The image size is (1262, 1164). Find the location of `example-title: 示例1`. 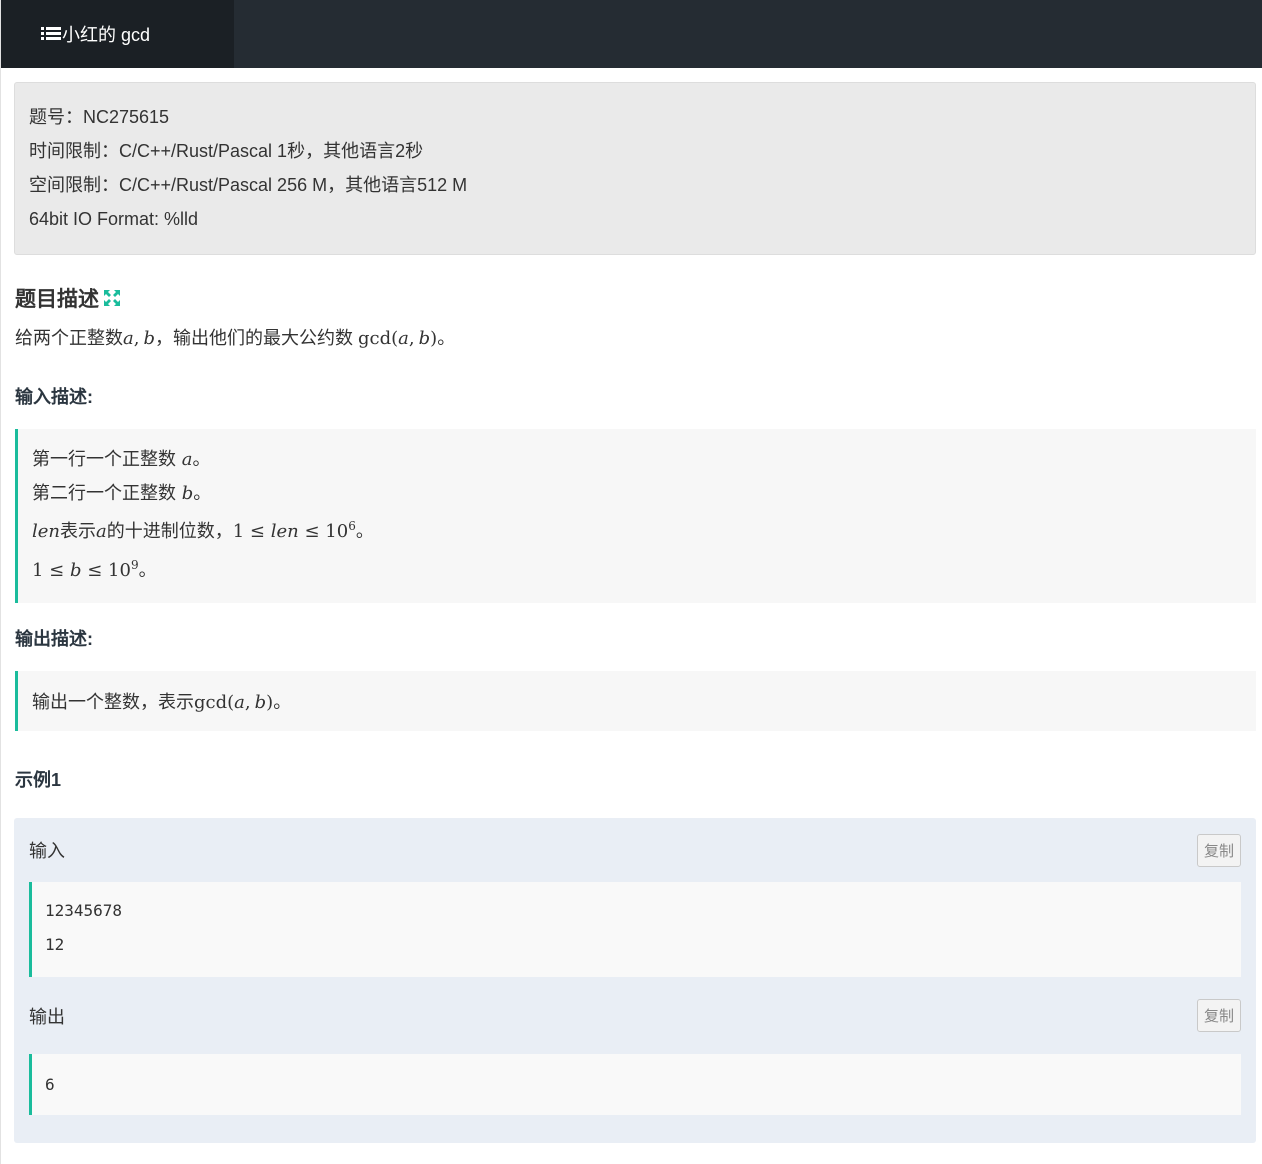

example-title: 示例1 is located at coordinates (38, 780).